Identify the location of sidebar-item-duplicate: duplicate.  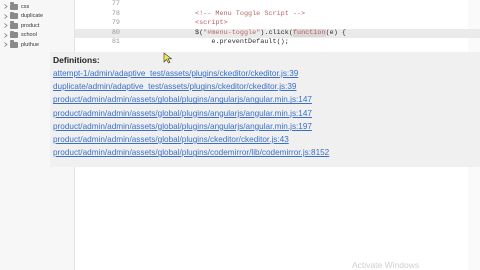
(37, 16).